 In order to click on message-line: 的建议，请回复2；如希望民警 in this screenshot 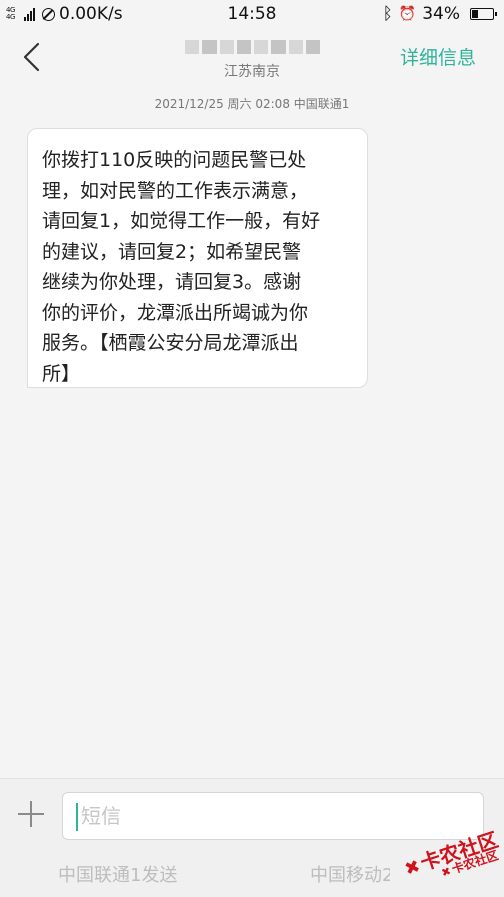, I will do `click(172, 251)`.